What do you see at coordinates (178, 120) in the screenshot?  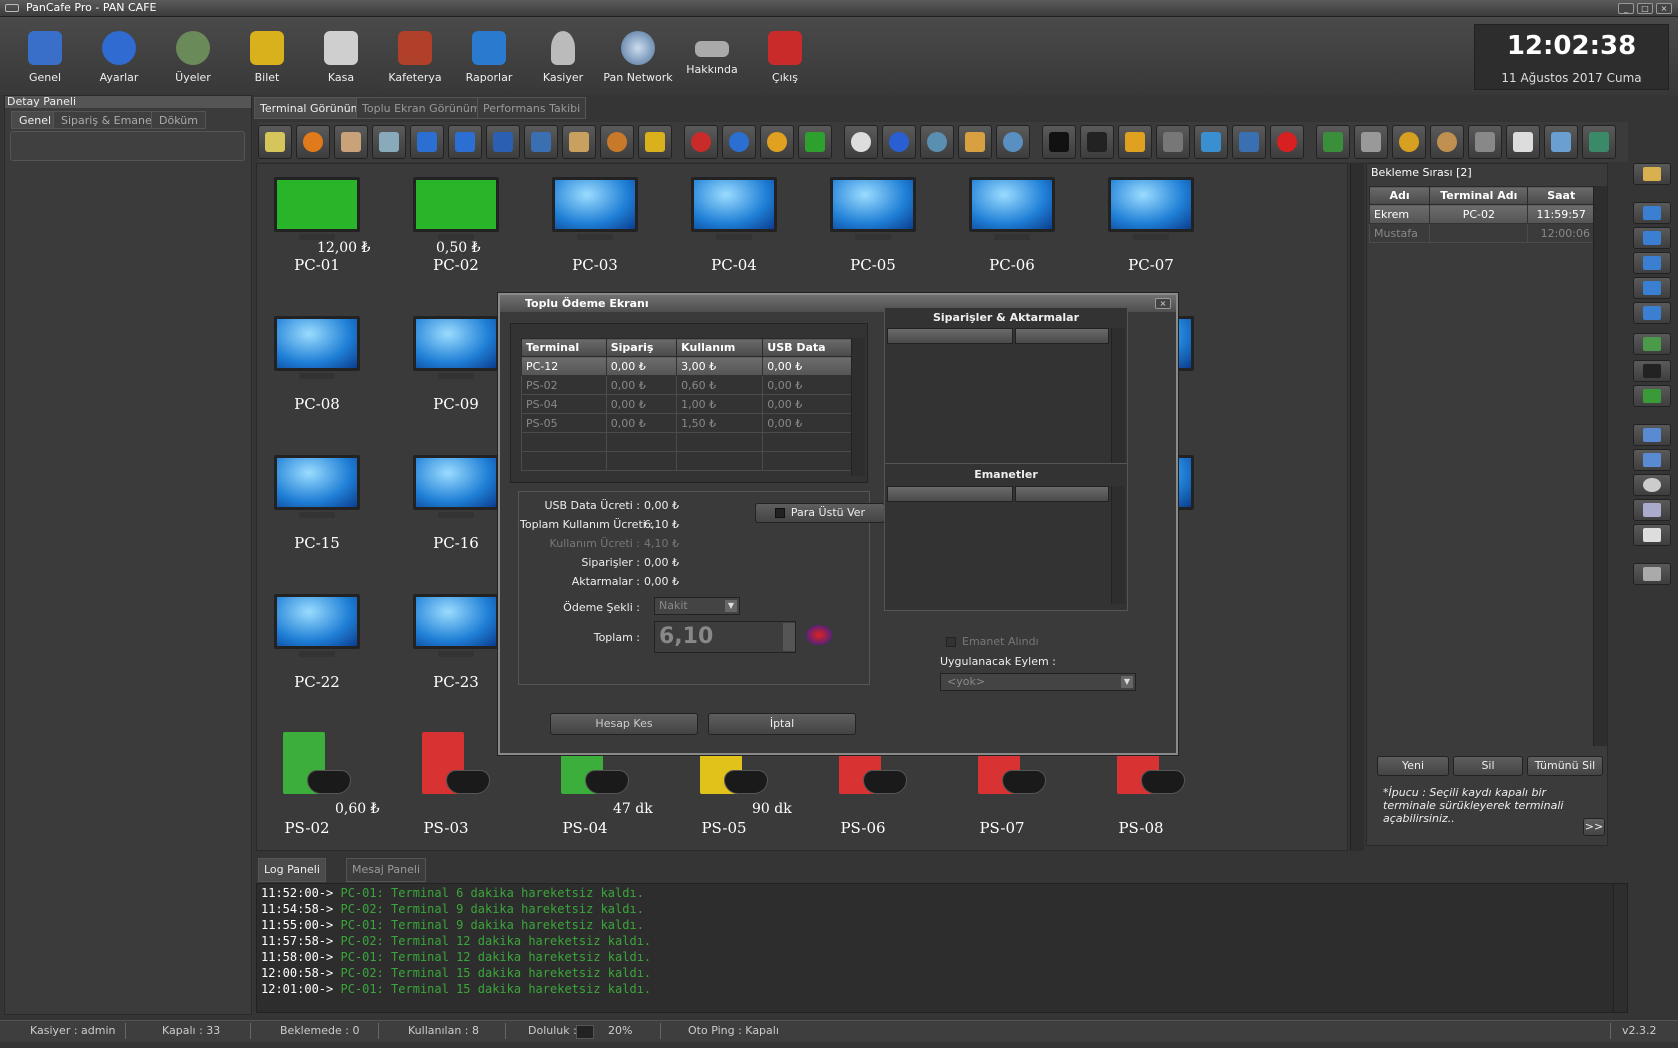 I see `tab-dokum: Döküm` at bounding box center [178, 120].